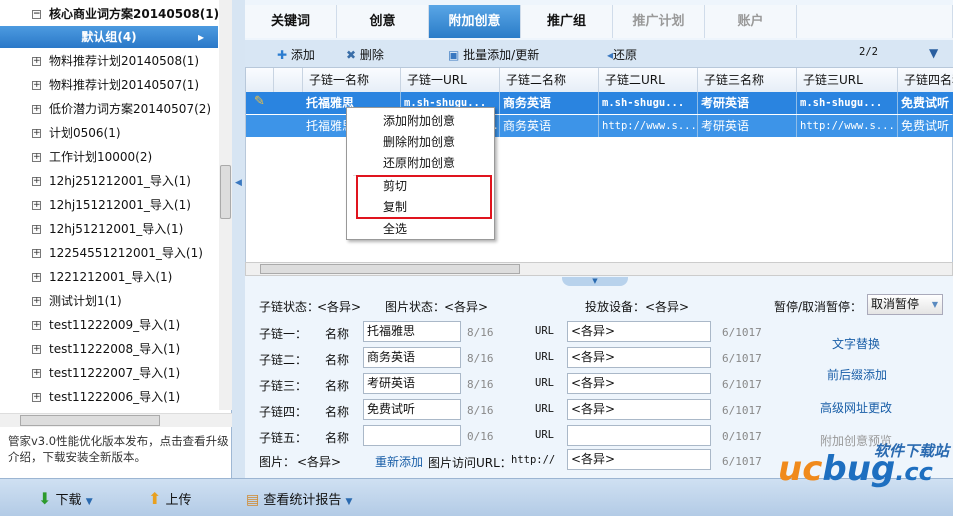 The image size is (953, 516). I want to click on url-count: 6/1017, so click(742, 358).